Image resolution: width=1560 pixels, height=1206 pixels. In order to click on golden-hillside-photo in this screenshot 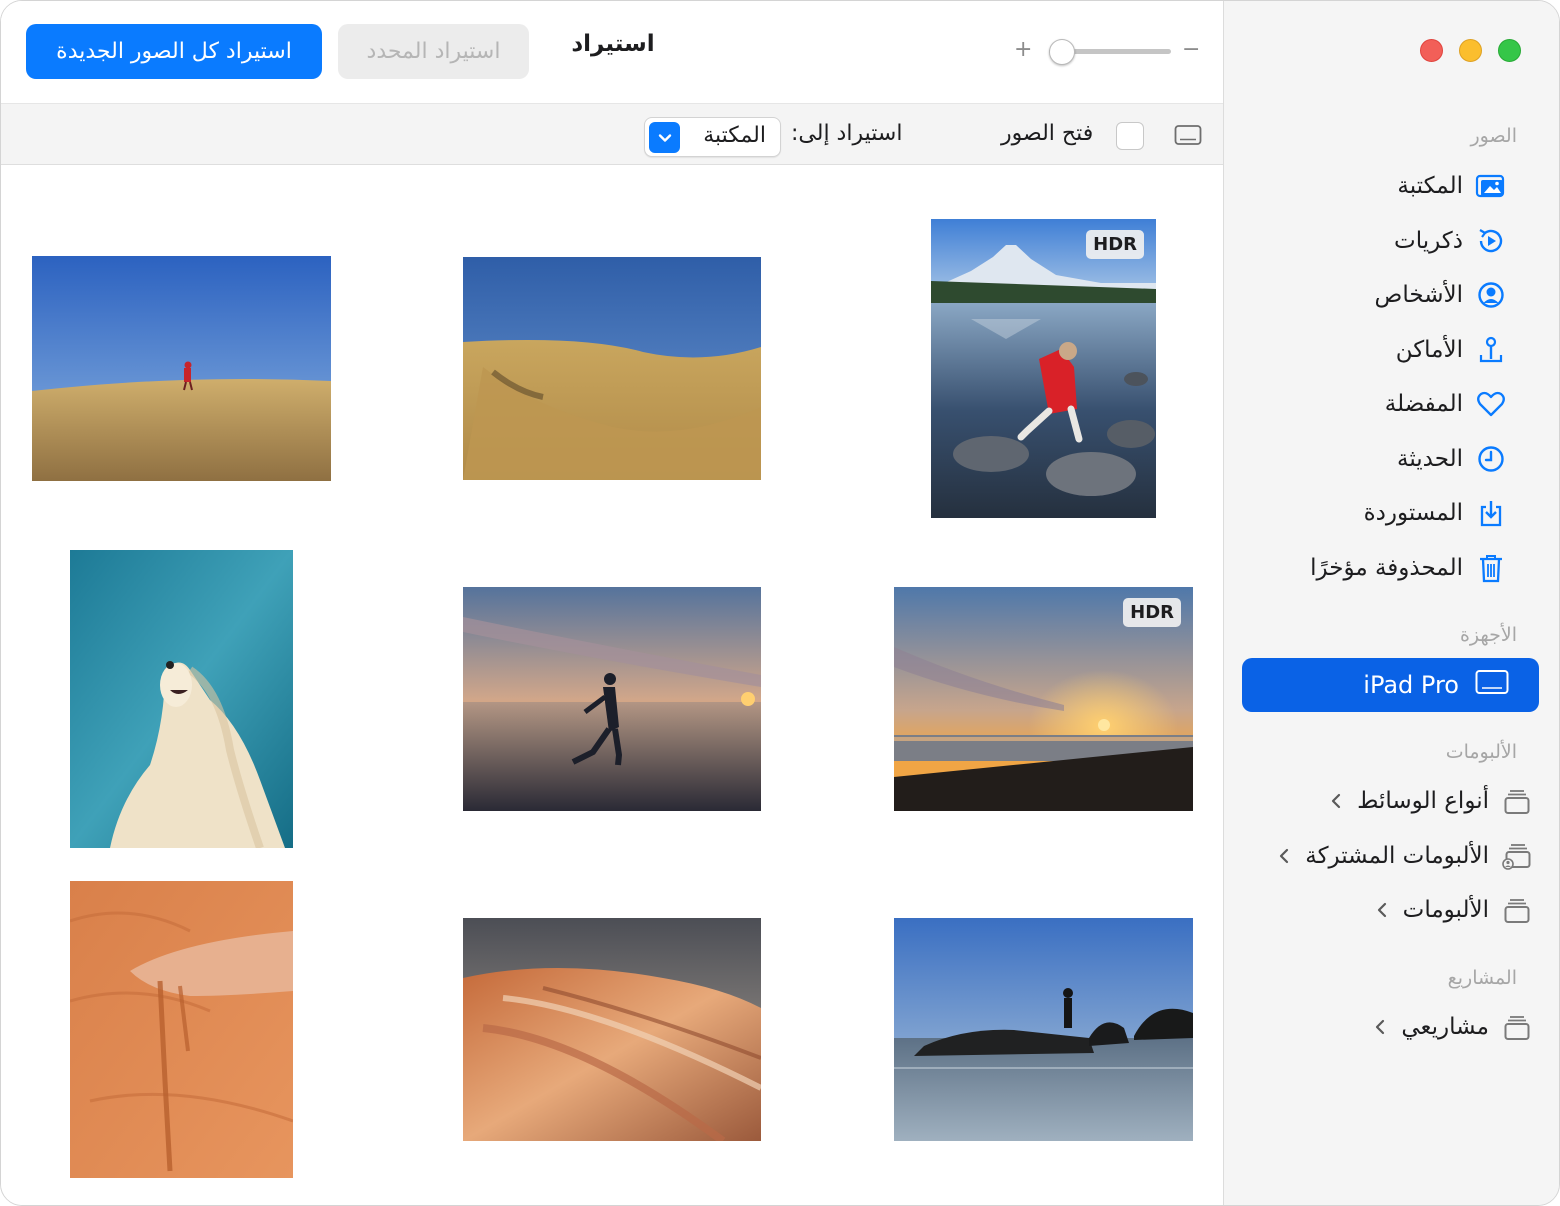, I will do `click(612, 368)`.